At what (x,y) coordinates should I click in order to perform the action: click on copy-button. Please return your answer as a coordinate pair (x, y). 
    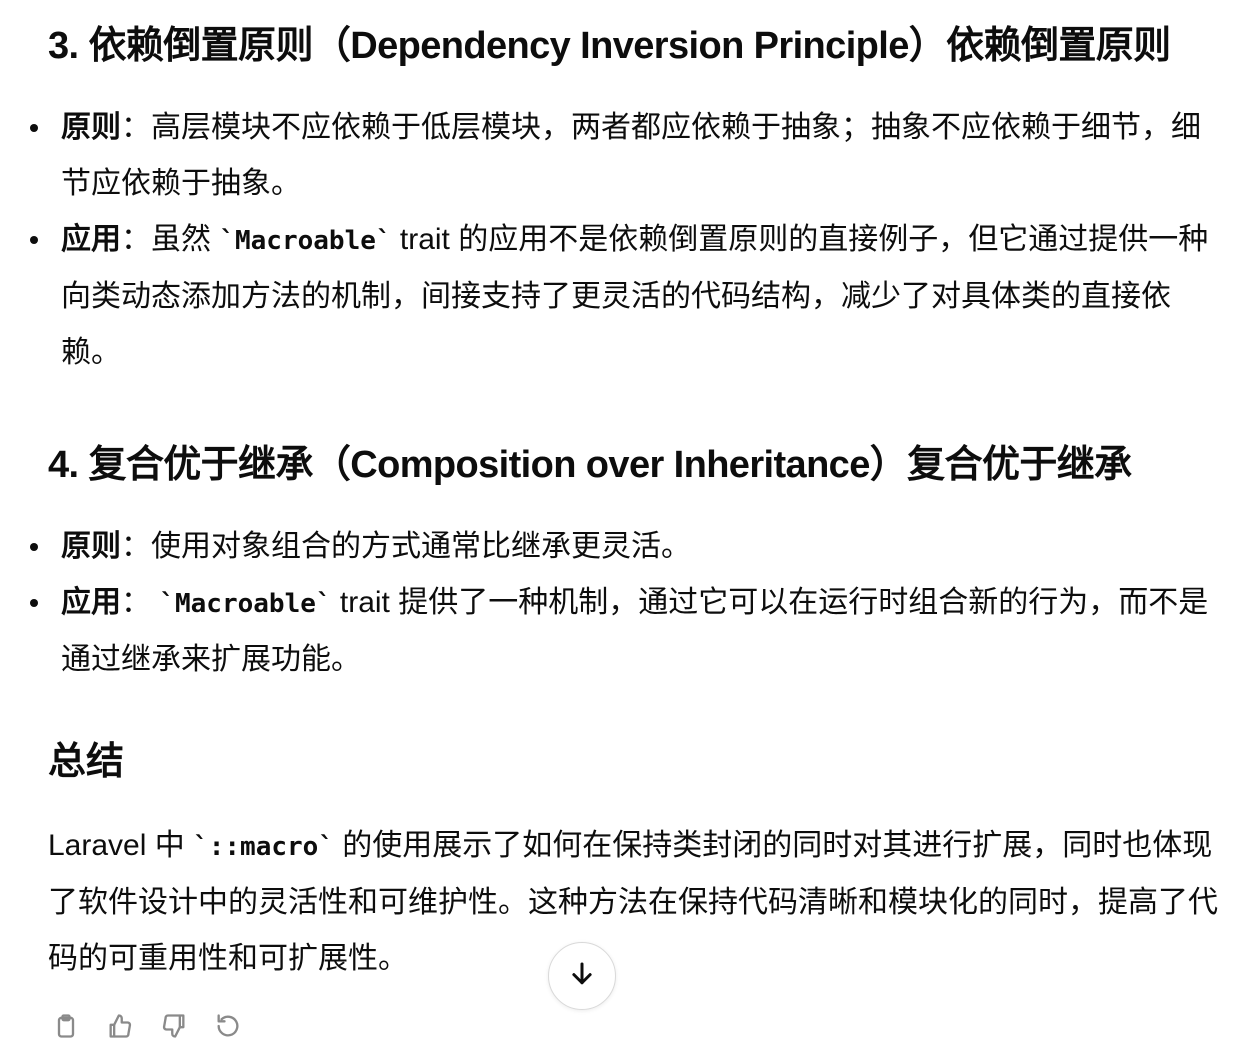
    Looking at the image, I should click on (66, 1028).